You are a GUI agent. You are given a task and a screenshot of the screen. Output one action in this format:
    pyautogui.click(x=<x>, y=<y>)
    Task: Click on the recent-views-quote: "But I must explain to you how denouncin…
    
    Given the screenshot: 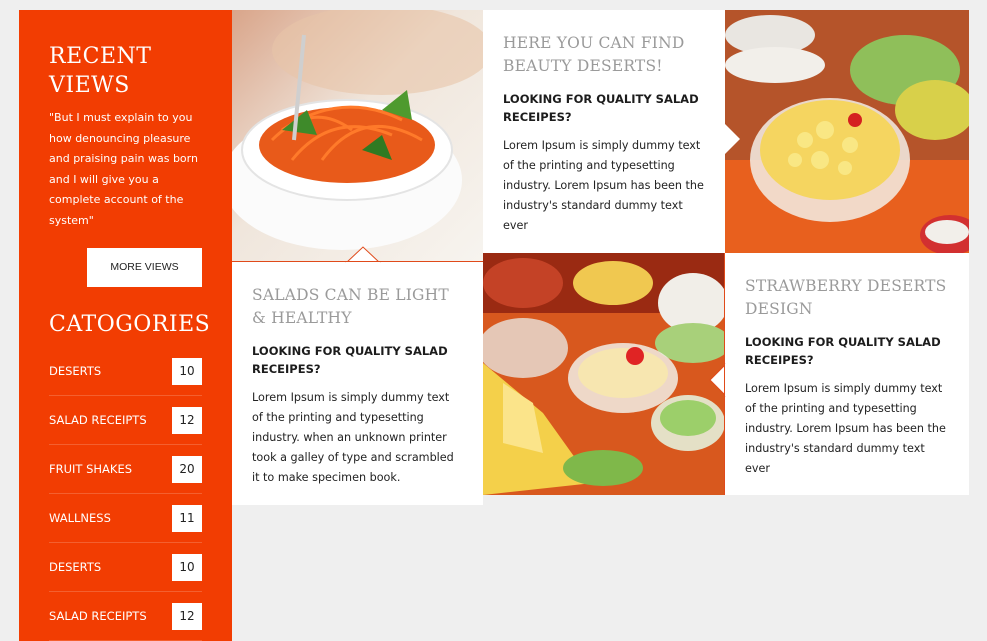 What is the action you would take?
    pyautogui.click(x=123, y=169)
    